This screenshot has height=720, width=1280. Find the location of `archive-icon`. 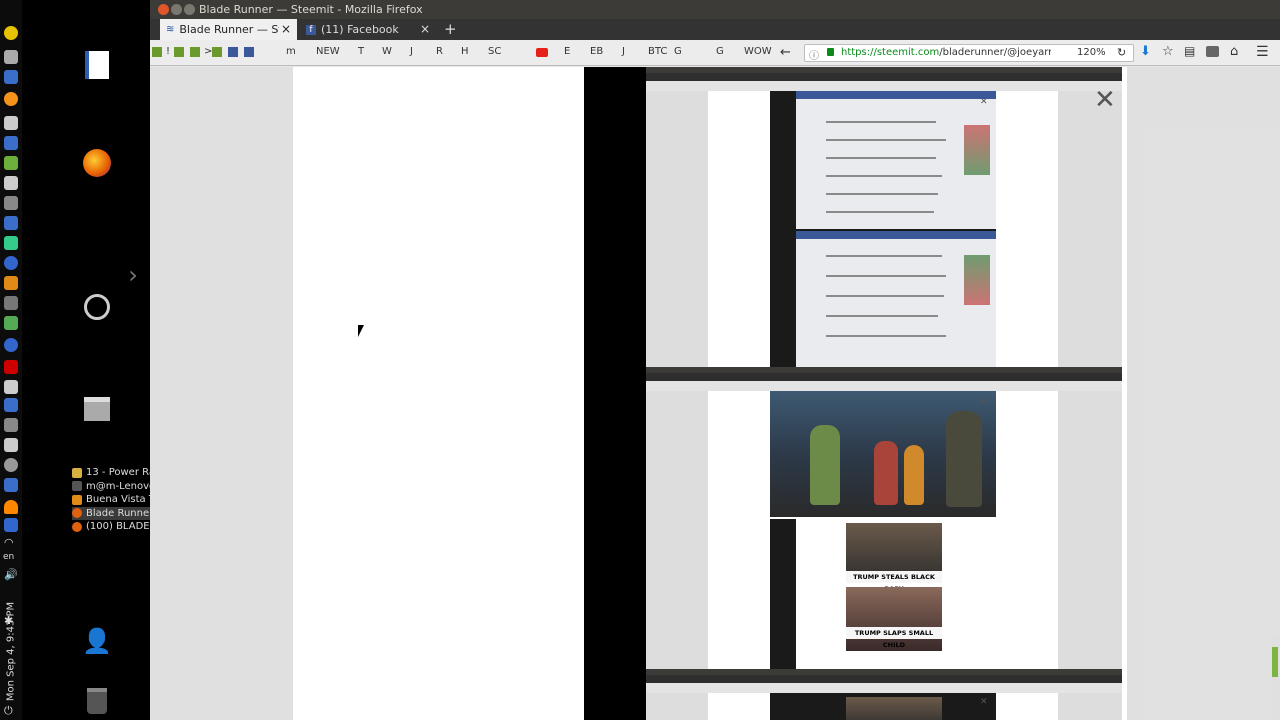

archive-icon is located at coordinates (97, 409).